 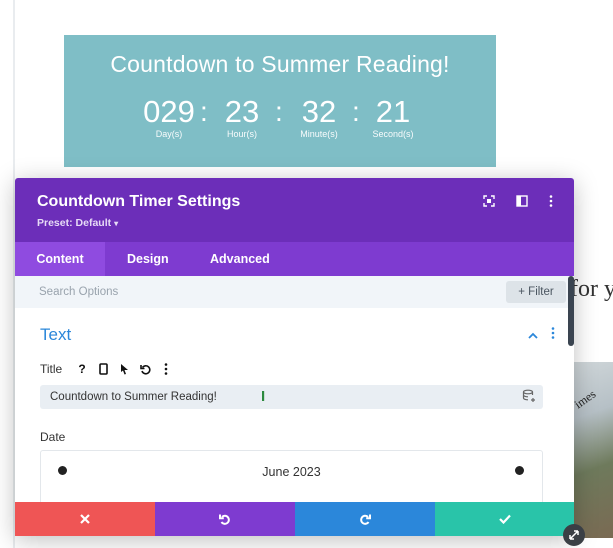 What do you see at coordinates (574, 535) in the screenshot?
I see `resize-handle-icon` at bounding box center [574, 535].